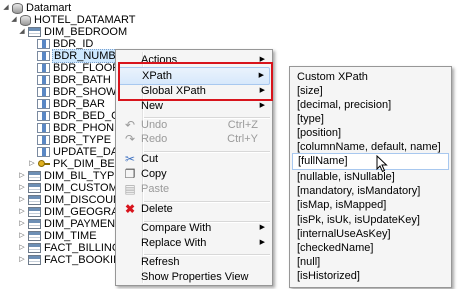  I want to click on menu-item-show-properties: Show Properties View, so click(194, 277).